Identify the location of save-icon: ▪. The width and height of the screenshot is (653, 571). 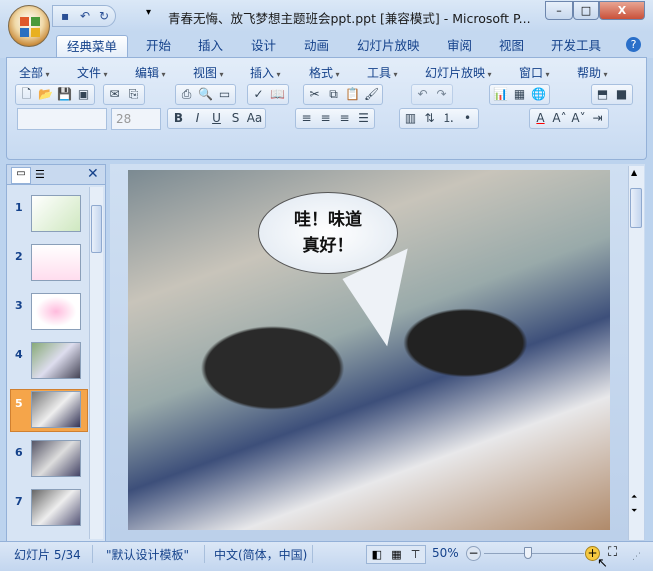
(67, 16).